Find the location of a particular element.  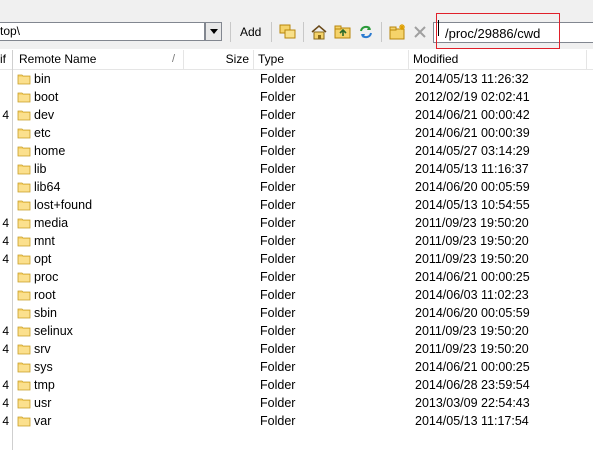

column-remote-name-label: Remote Name is located at coordinates (58, 59).